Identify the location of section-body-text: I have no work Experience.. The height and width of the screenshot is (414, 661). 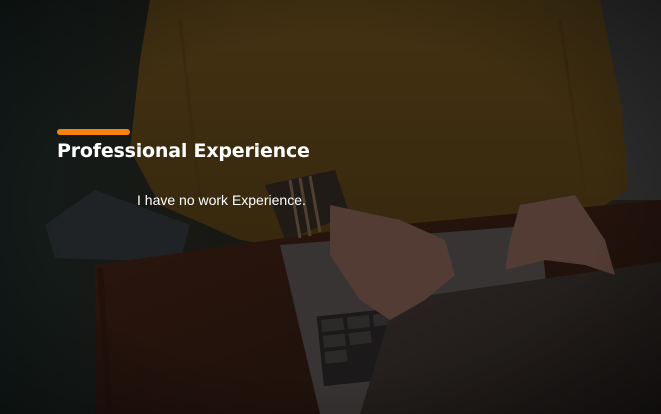
(221, 200).